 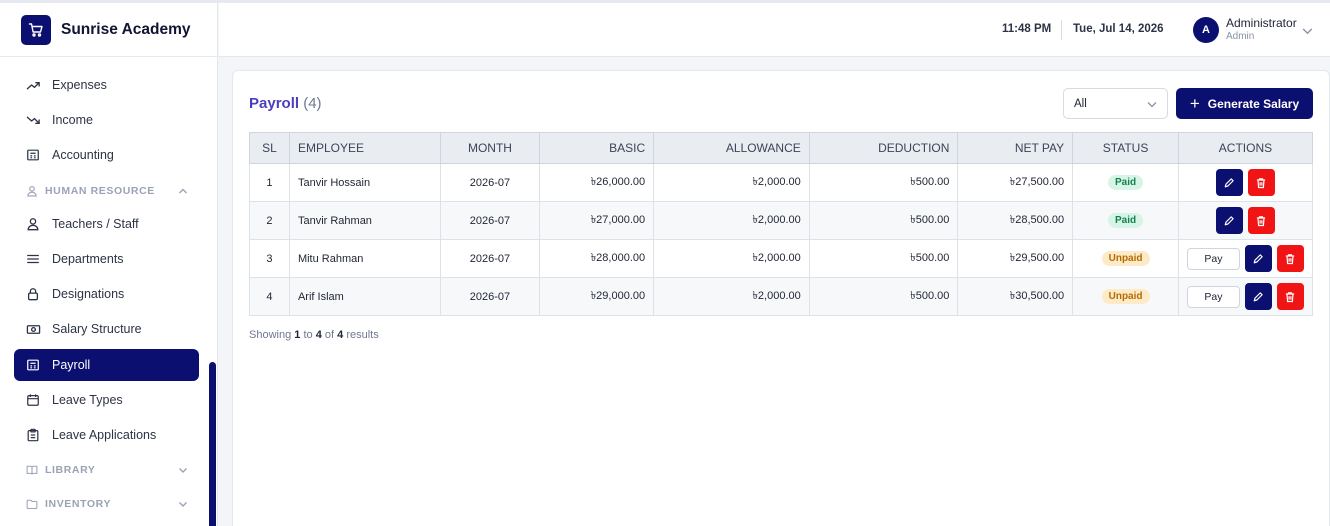 I want to click on section-library: LIBRARY, so click(x=106, y=470).